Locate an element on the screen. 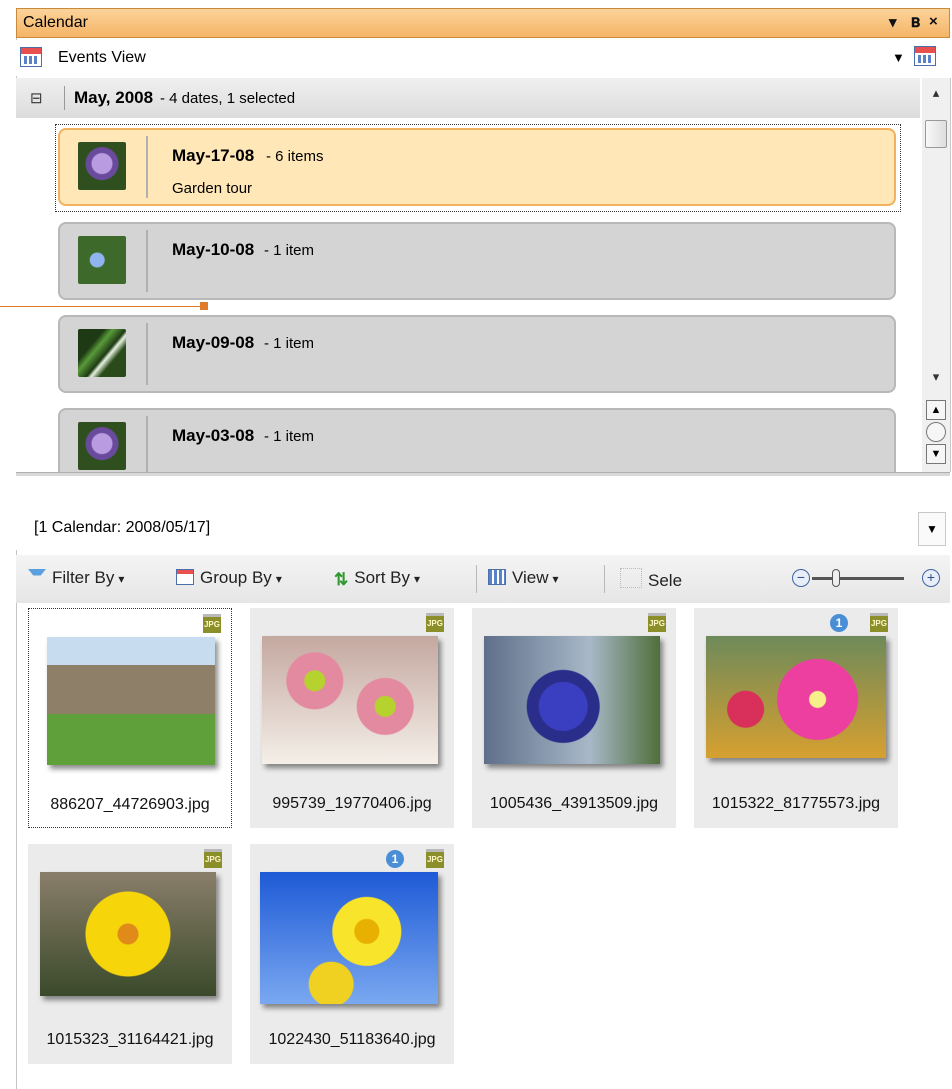  calendar-options-icon is located at coordinates (925, 56).